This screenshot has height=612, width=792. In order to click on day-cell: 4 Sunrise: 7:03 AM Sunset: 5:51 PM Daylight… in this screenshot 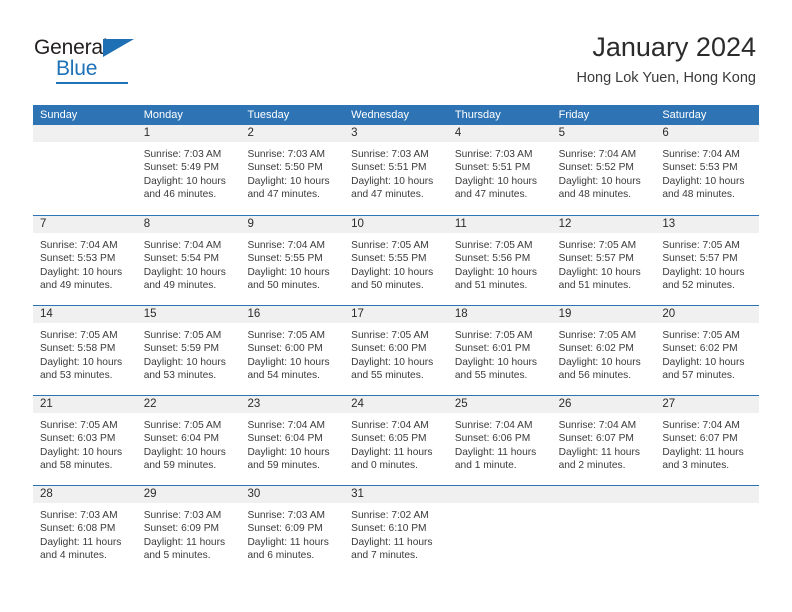, I will do `click(499, 170)`.